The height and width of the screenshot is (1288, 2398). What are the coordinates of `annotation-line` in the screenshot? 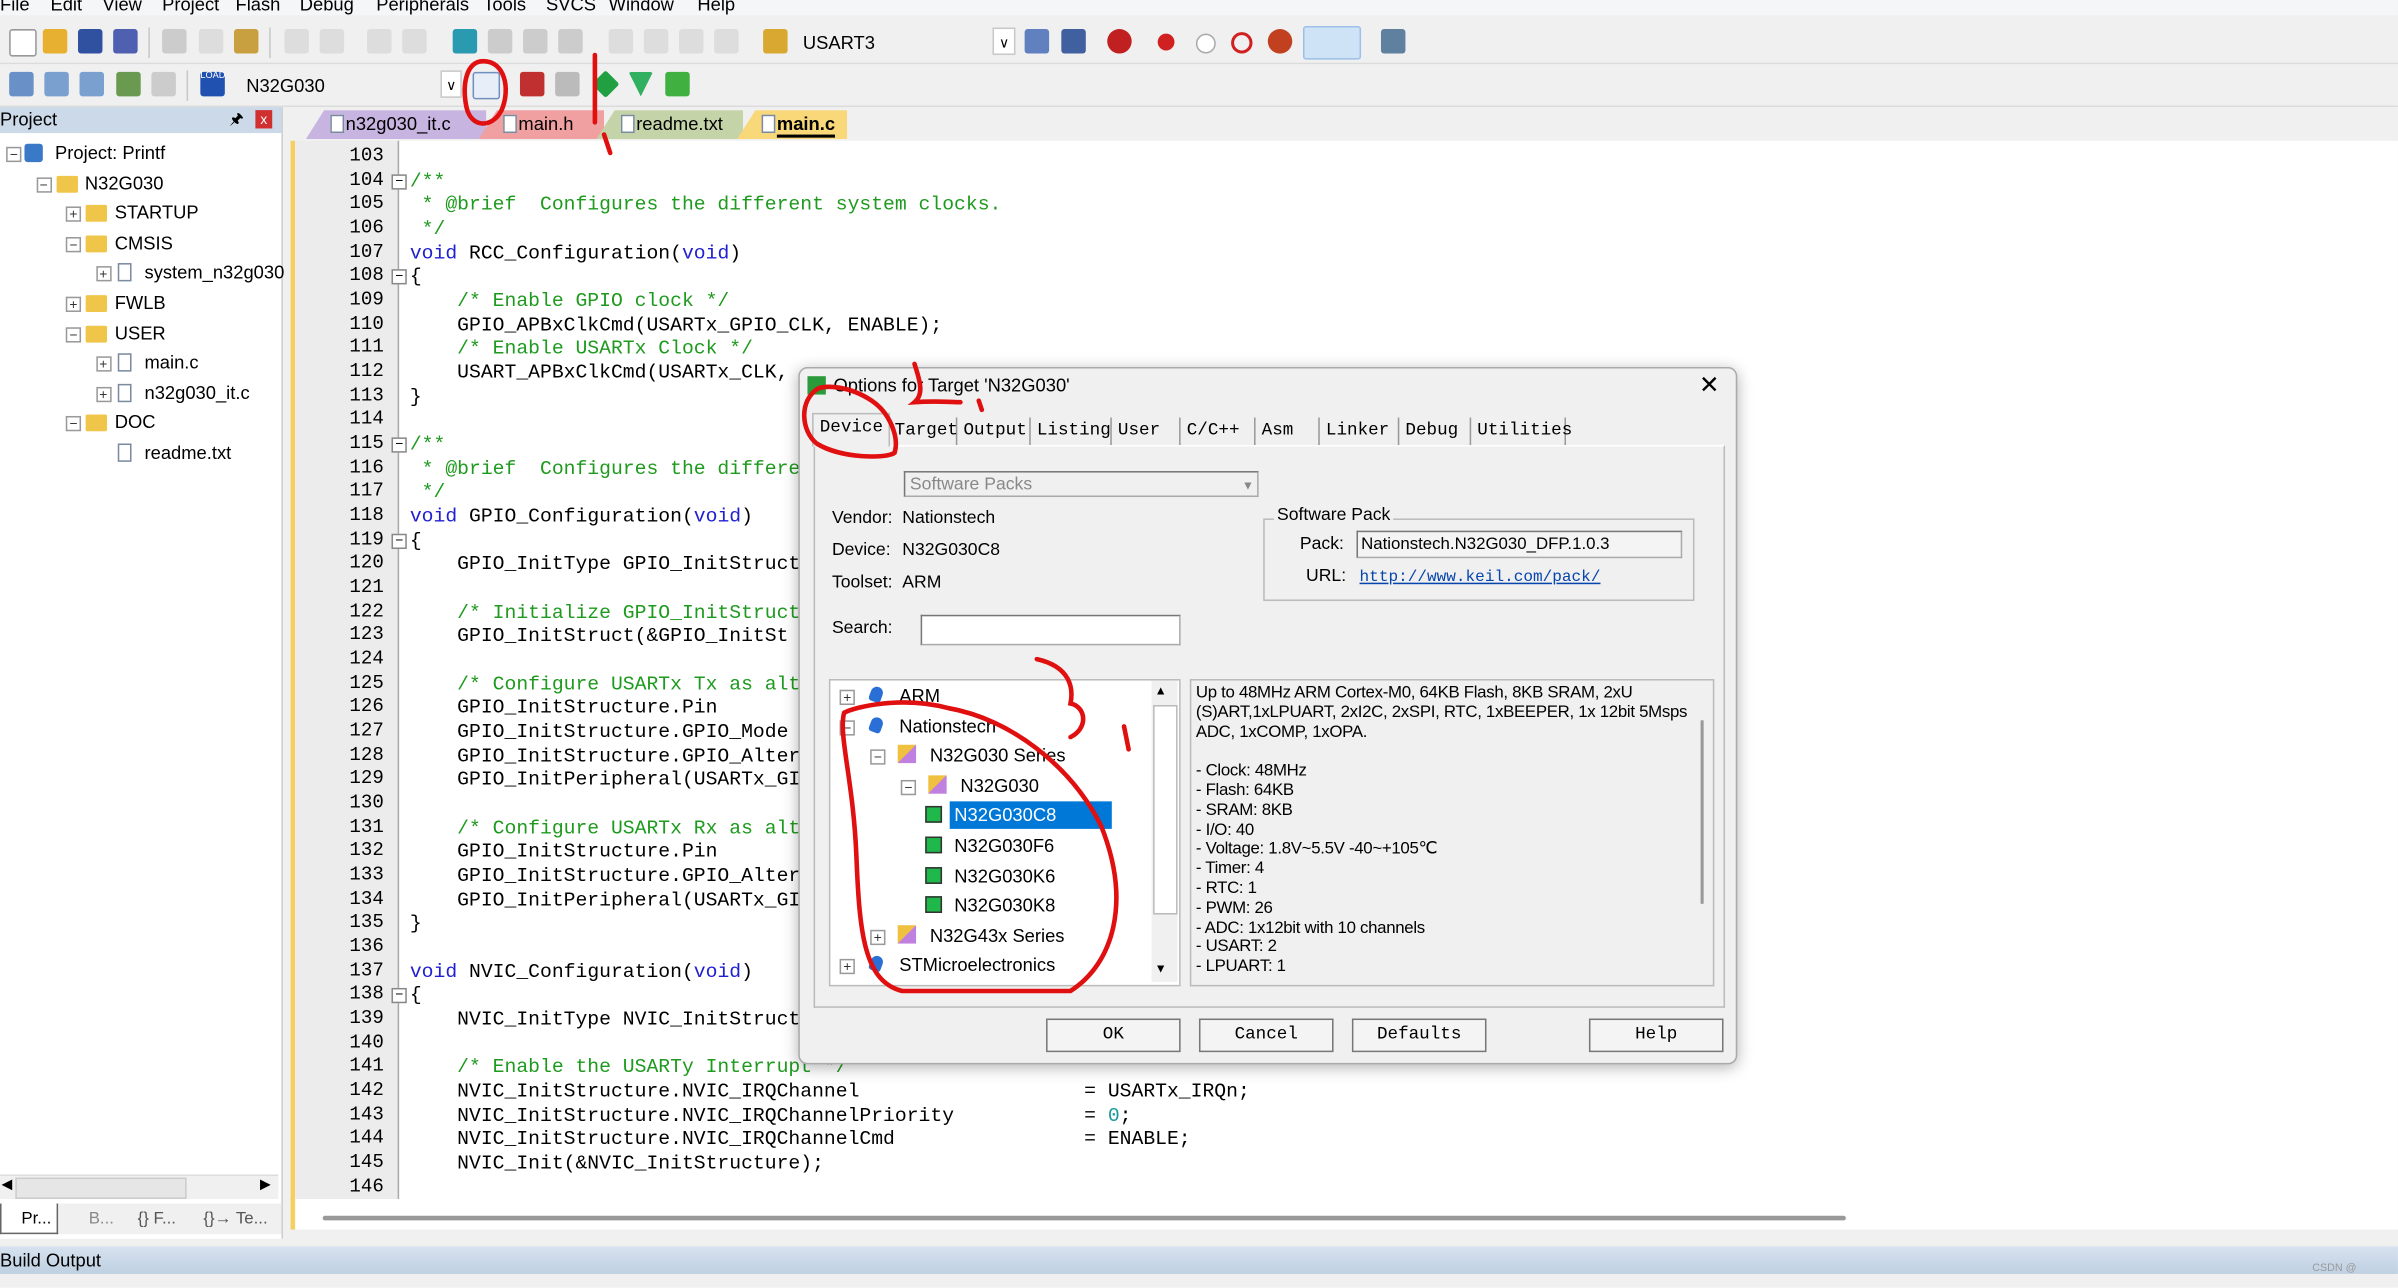 It's located at (602, 104).